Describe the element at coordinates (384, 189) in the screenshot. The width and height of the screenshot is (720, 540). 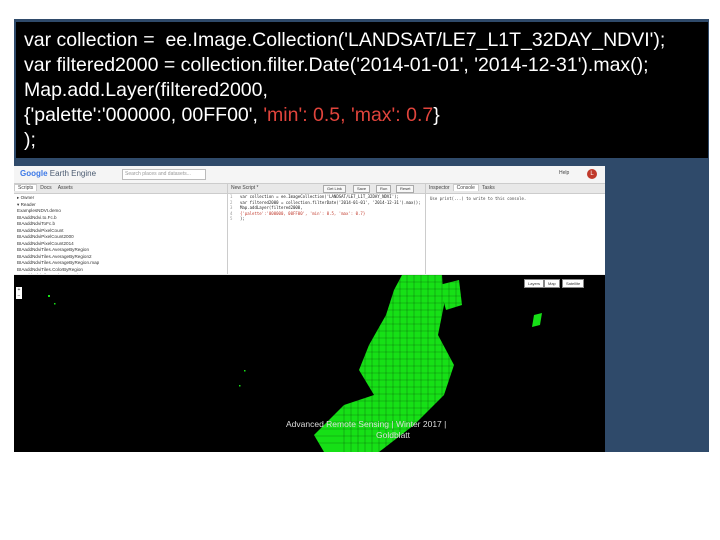
I see `run-button: Run` at that location.